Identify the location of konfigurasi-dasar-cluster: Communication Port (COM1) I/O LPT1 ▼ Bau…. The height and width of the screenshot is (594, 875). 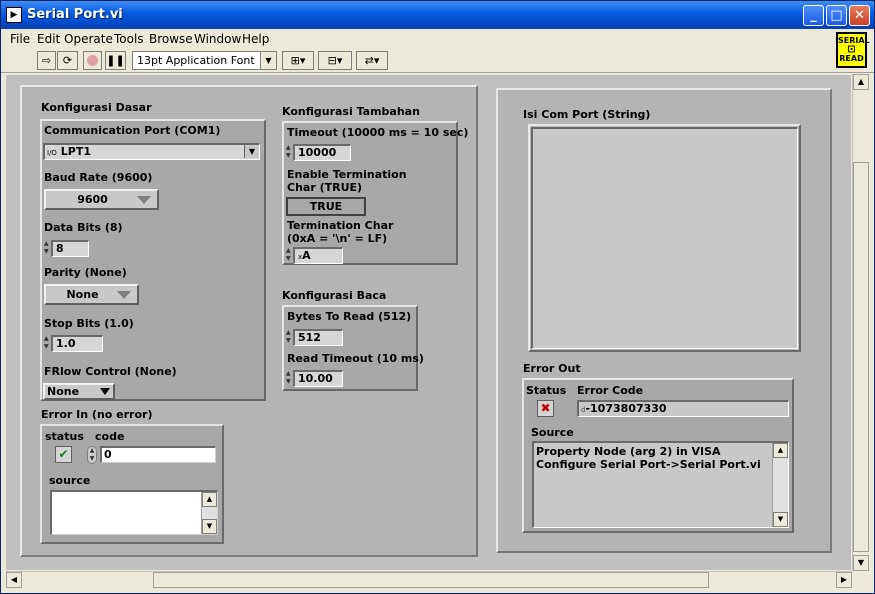
(153, 260).